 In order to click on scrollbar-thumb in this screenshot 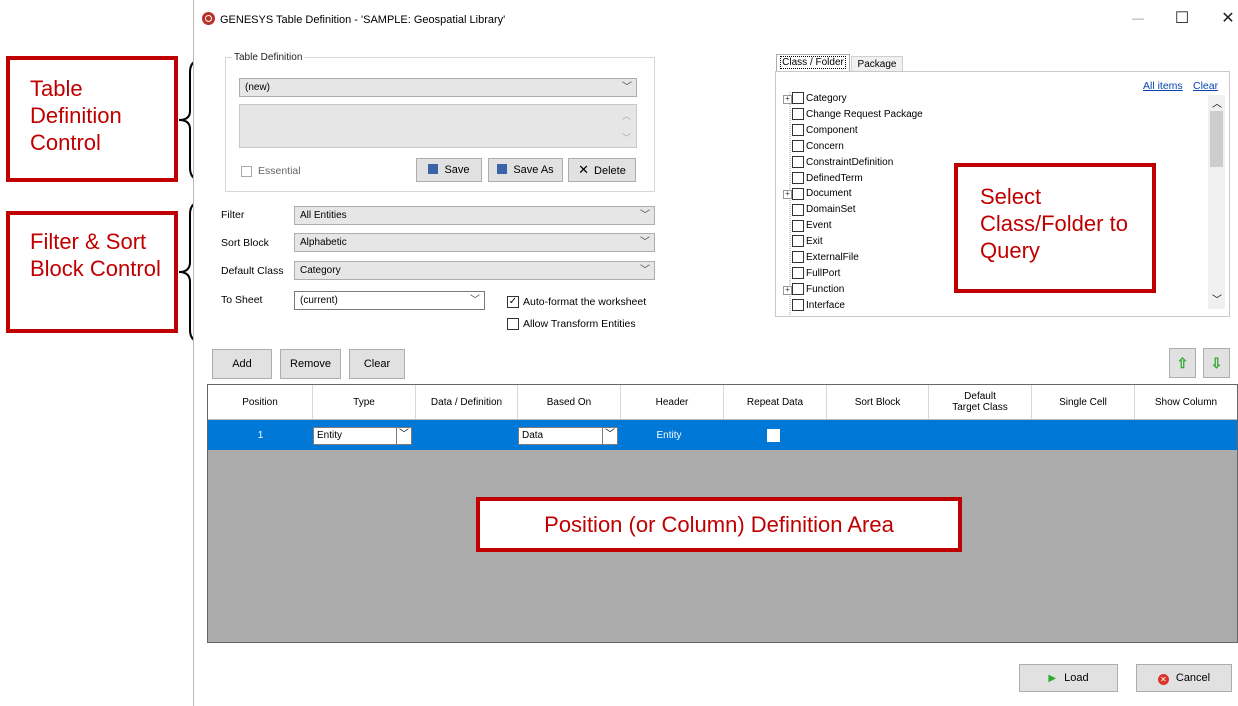, I will do `click(1216, 139)`.